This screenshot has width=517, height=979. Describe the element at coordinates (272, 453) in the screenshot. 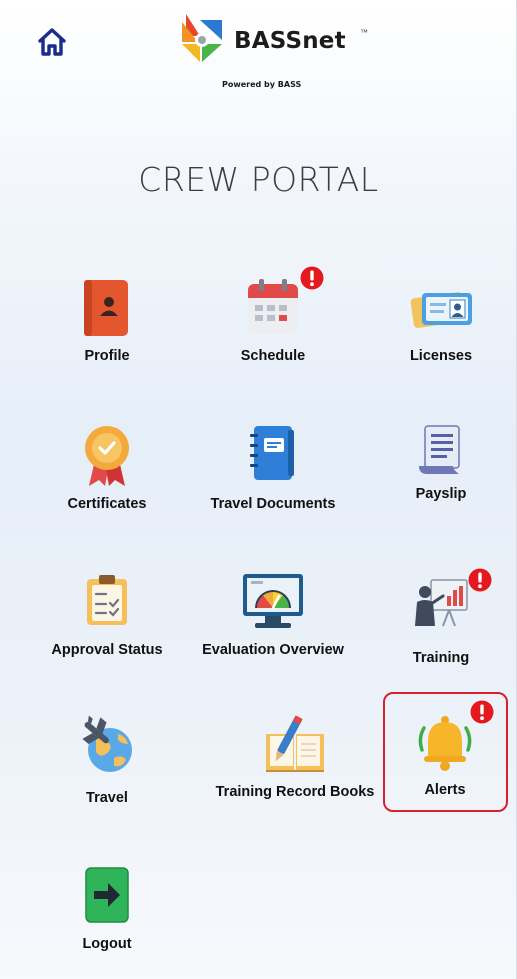

I see `notebook-icon` at that location.